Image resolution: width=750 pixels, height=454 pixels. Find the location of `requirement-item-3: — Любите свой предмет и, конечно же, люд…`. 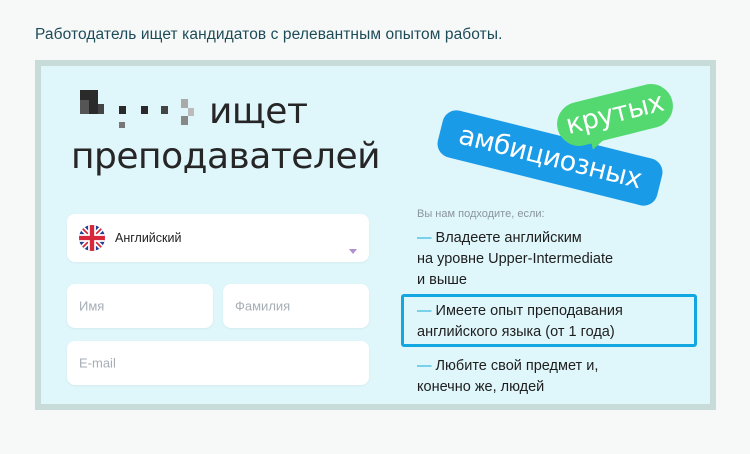

requirement-item-3: — Любите свой предмет и, конечно же, люд… is located at coordinates (507, 377).